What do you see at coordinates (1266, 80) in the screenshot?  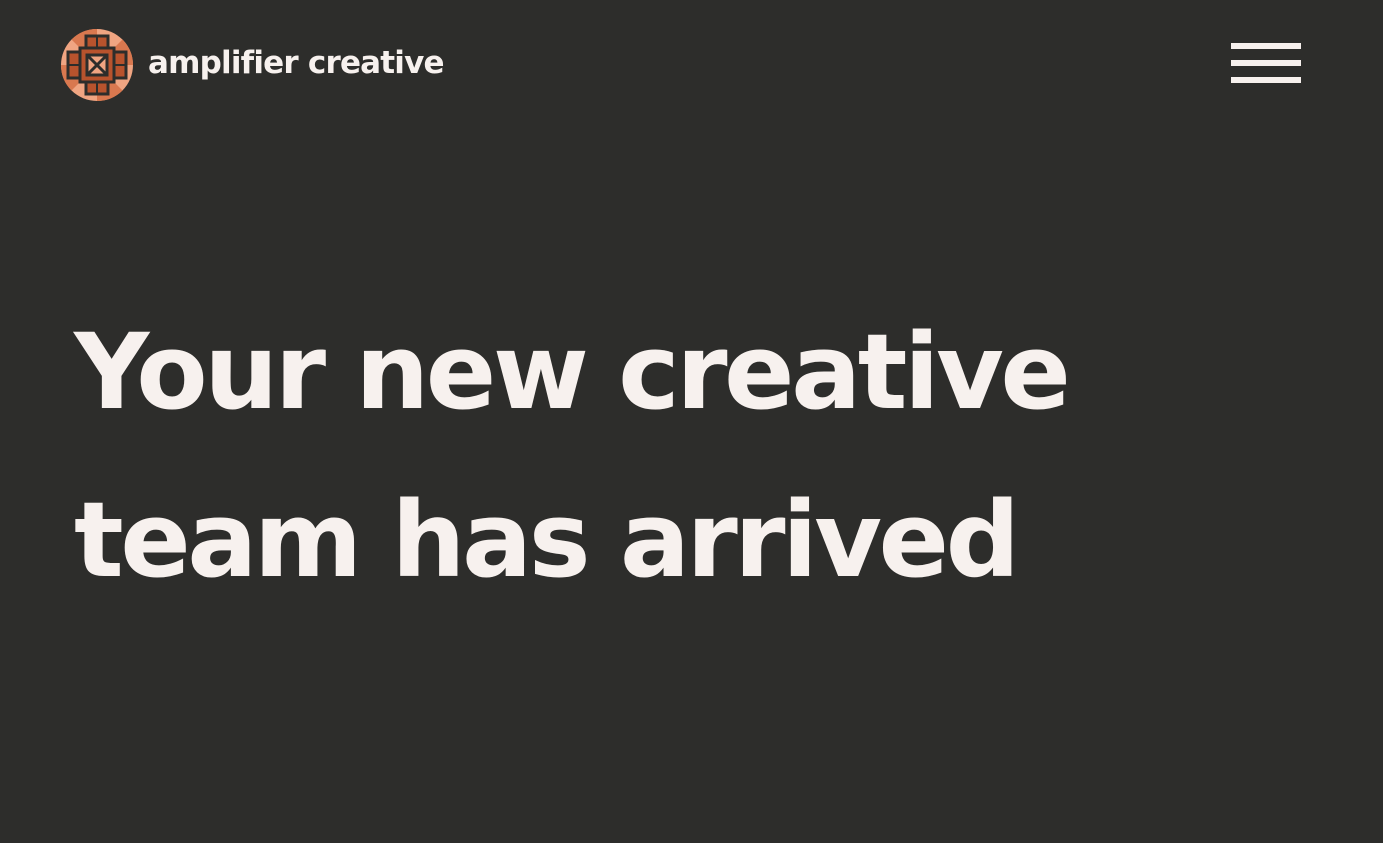 I see `menu-bar-bottom` at bounding box center [1266, 80].